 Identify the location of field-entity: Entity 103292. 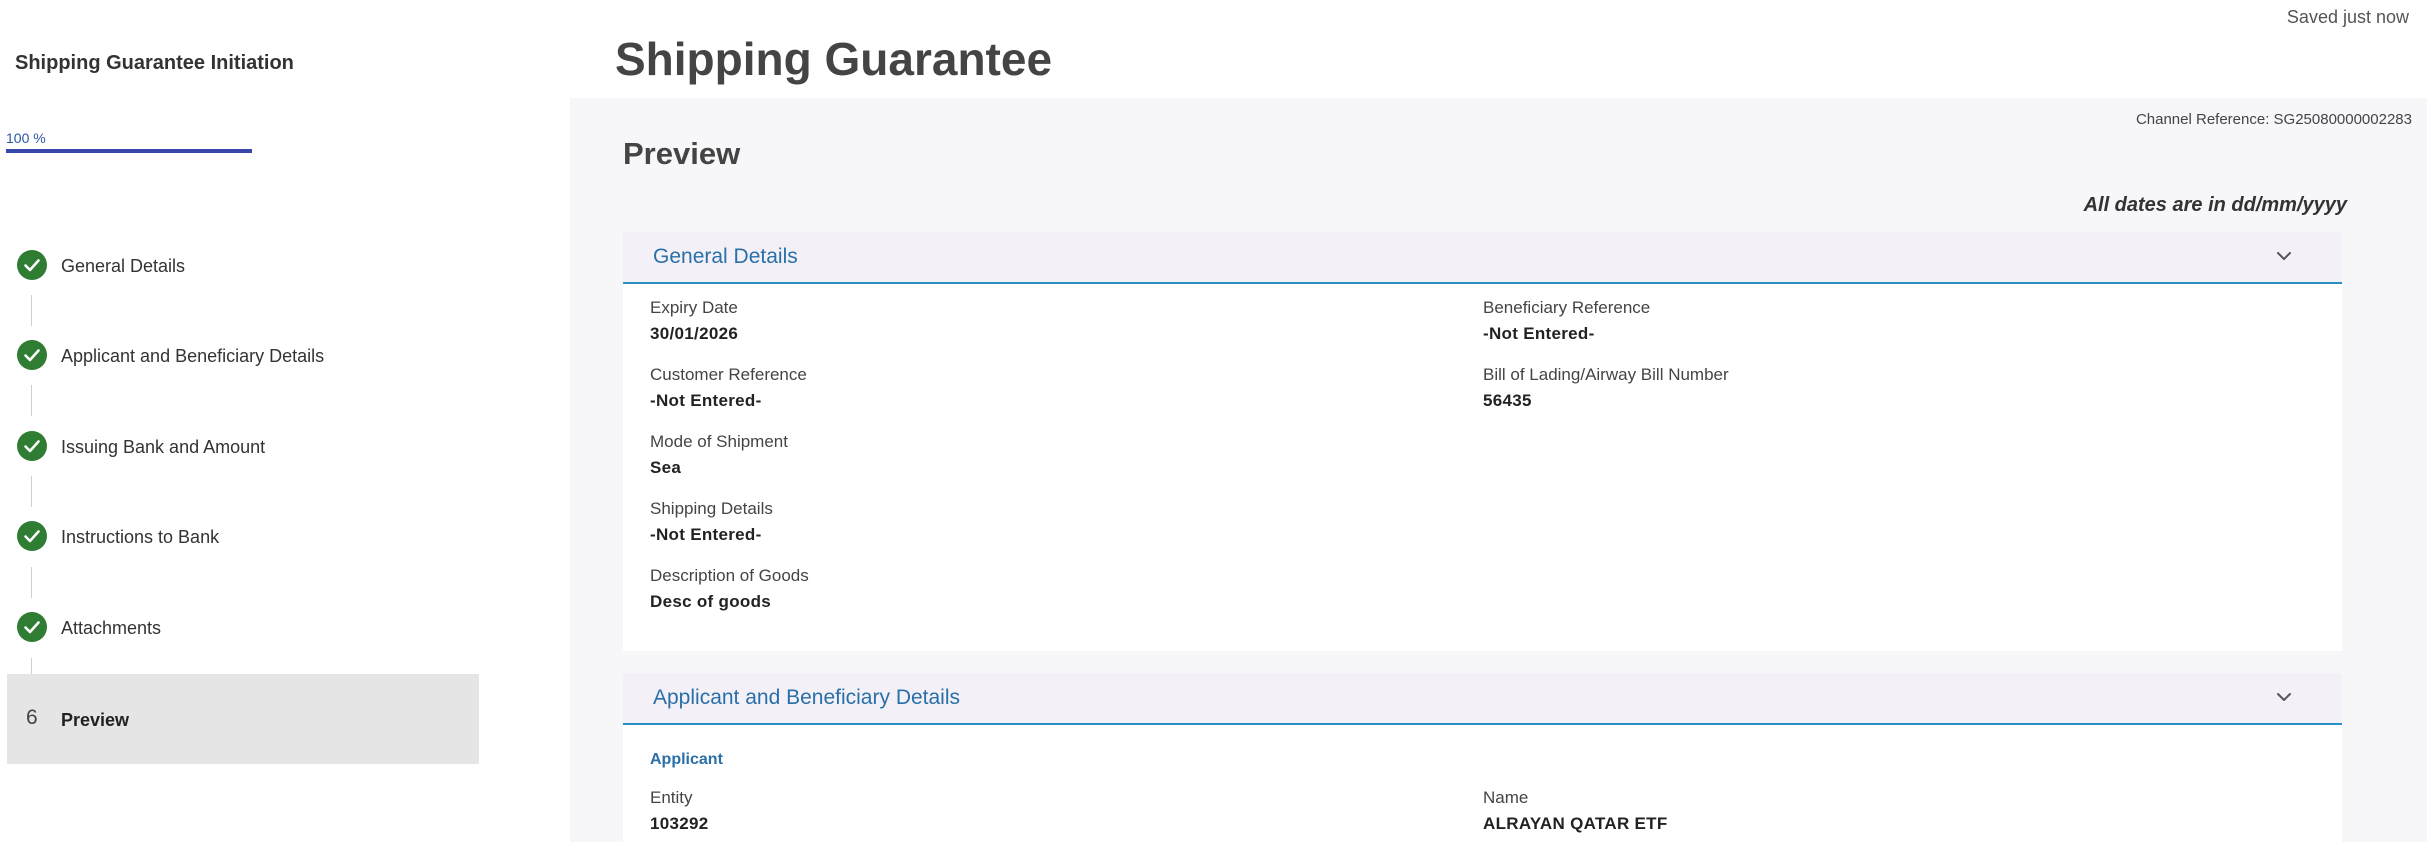
(679, 811).